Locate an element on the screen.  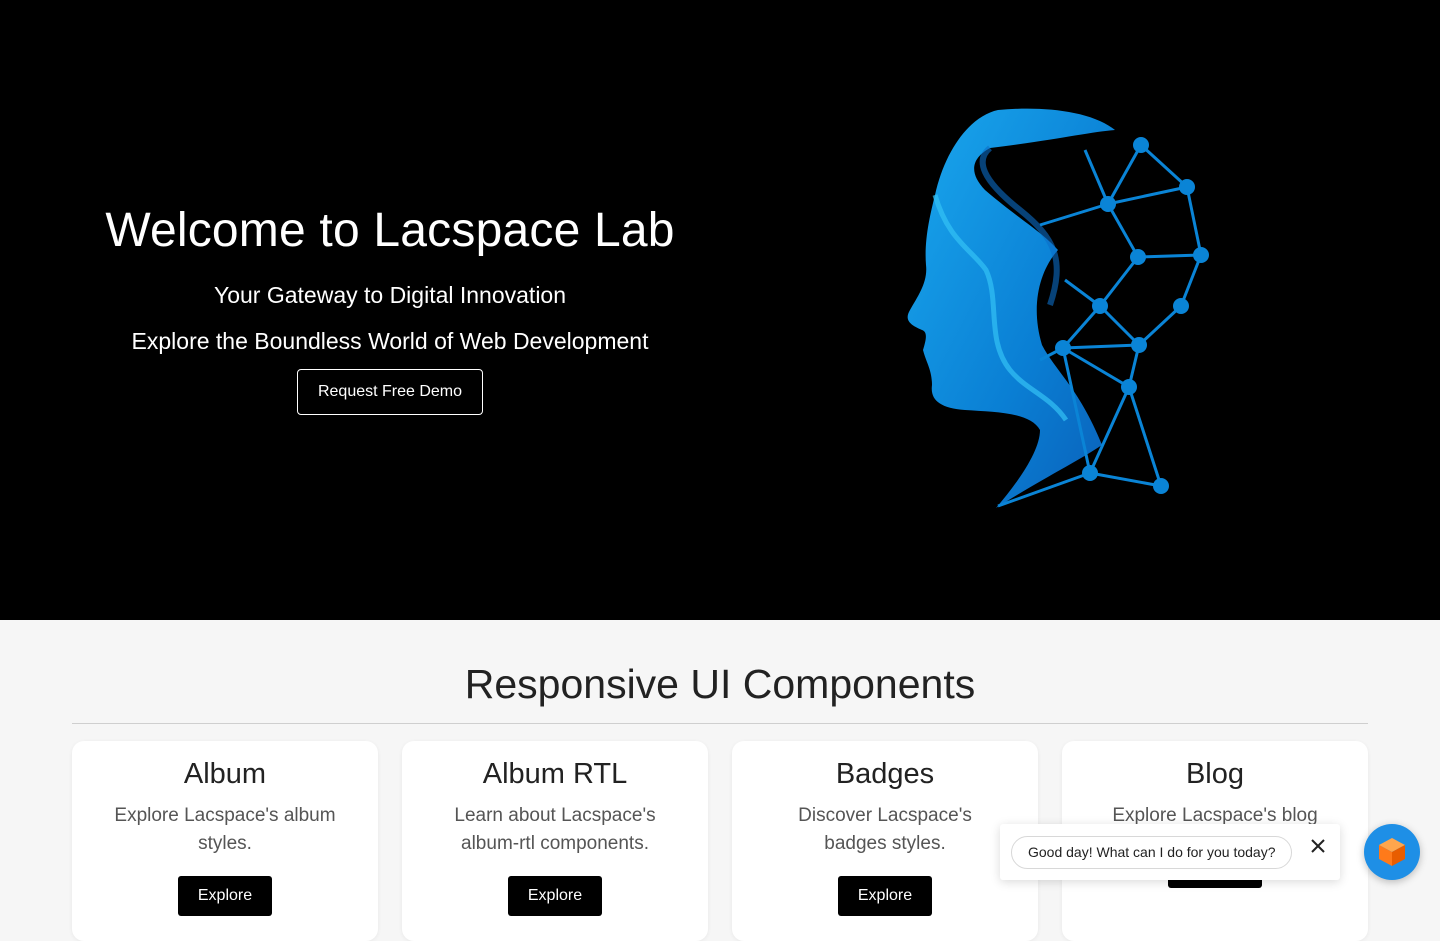
chat-popup: Good day! What can I do for you today? is located at coordinates (1170, 852).